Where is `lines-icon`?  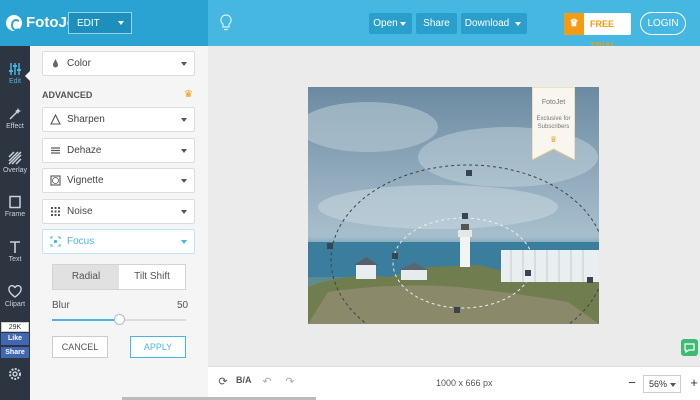 lines-icon is located at coordinates (55, 150).